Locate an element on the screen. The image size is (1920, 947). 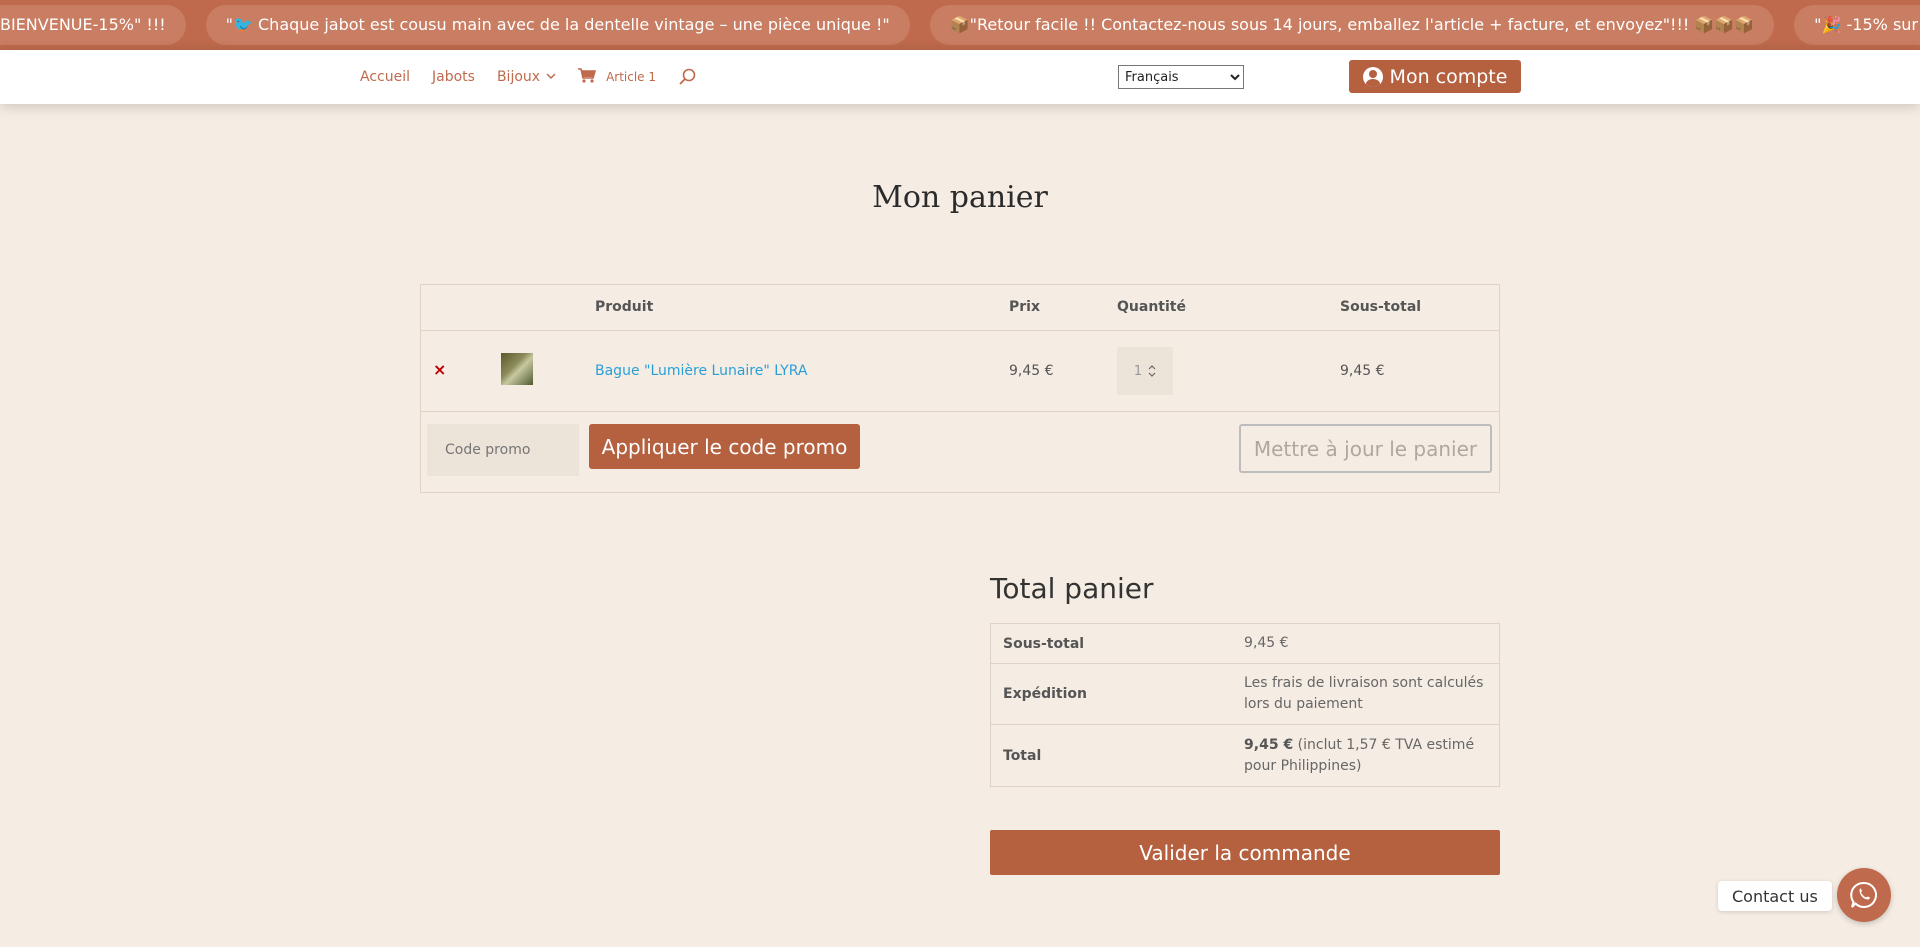
account-label: Mon compte is located at coordinates (1448, 76).